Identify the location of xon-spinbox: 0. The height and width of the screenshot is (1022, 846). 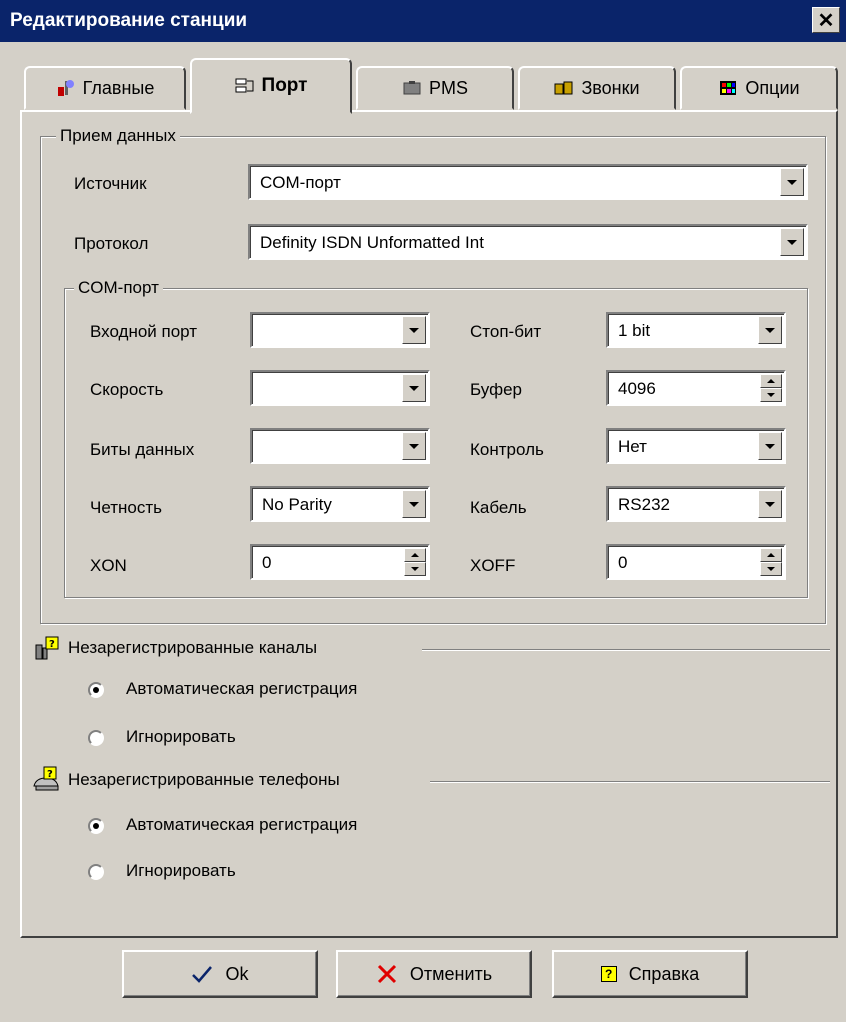
(340, 562).